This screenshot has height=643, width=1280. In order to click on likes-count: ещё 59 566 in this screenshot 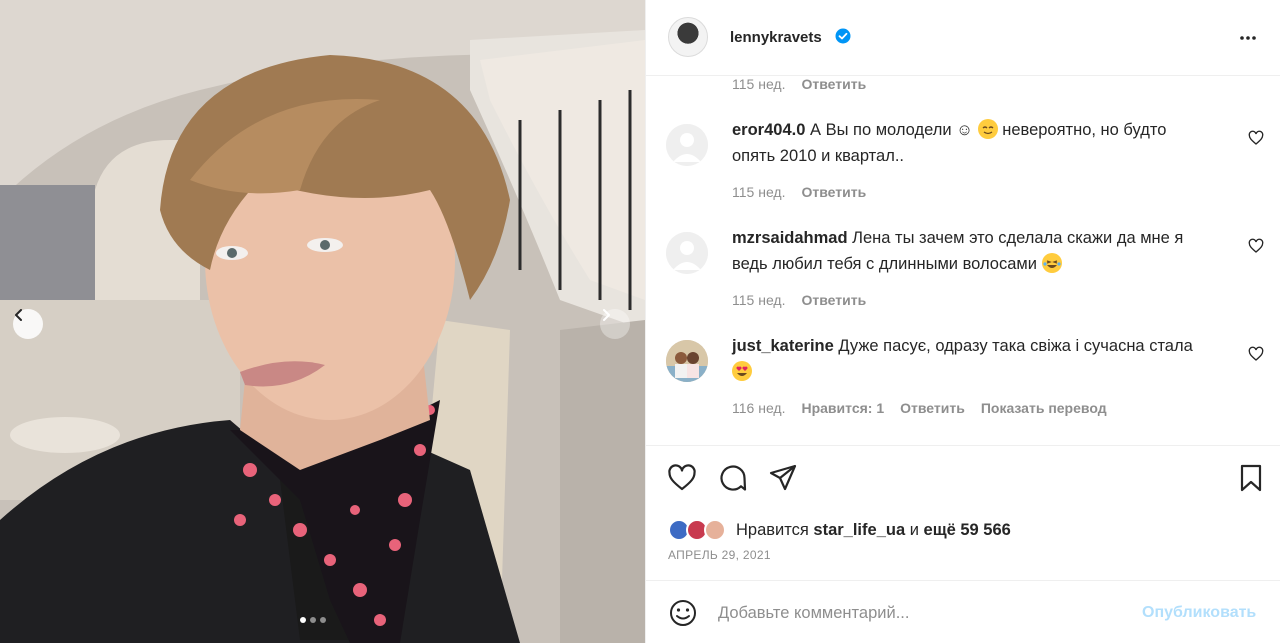, I will do `click(967, 530)`.